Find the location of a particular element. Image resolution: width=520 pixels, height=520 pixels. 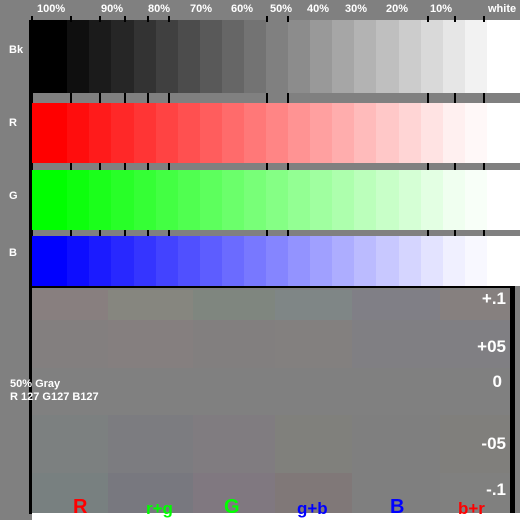

offset-label-plus-1: +.1 is located at coordinates (493, 298).